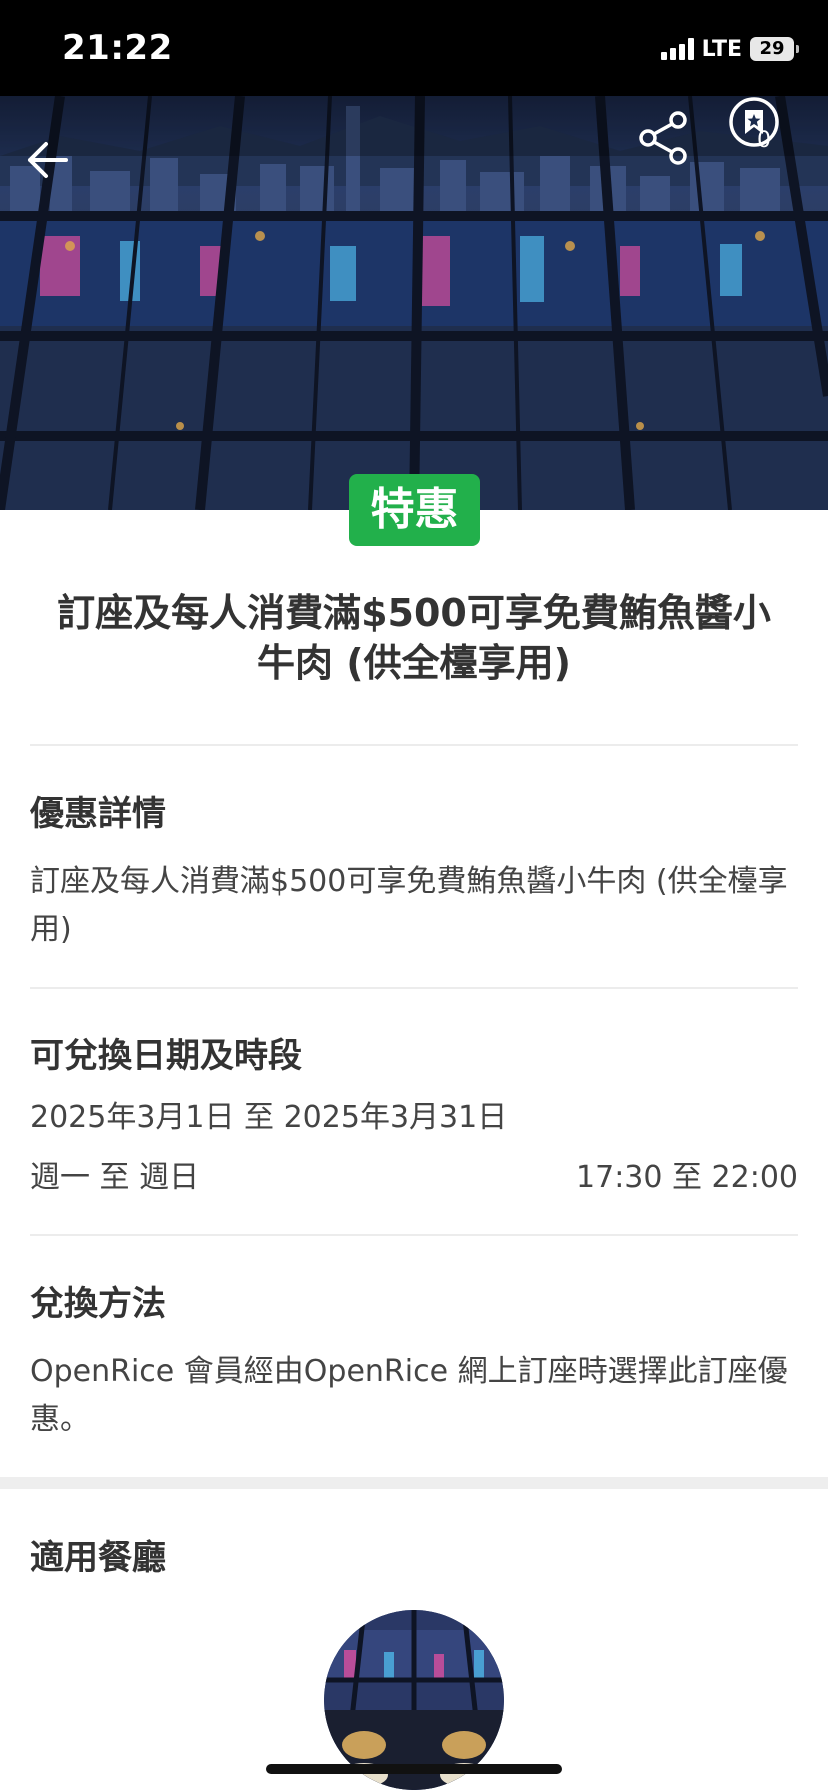 The width and height of the screenshot is (828, 1792). What do you see at coordinates (98, 1304) in the screenshot?
I see `redeem-method-heading: 兌換方法` at bounding box center [98, 1304].